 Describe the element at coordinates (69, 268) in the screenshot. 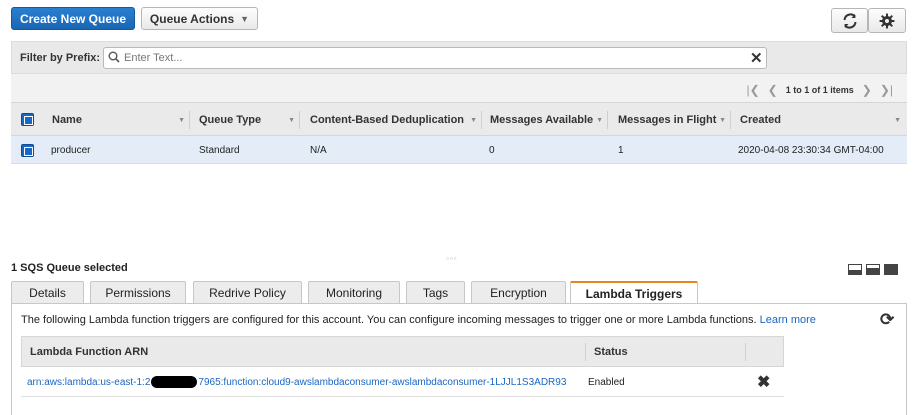

I see `selection-count: 1 SQS Queue selected` at that location.